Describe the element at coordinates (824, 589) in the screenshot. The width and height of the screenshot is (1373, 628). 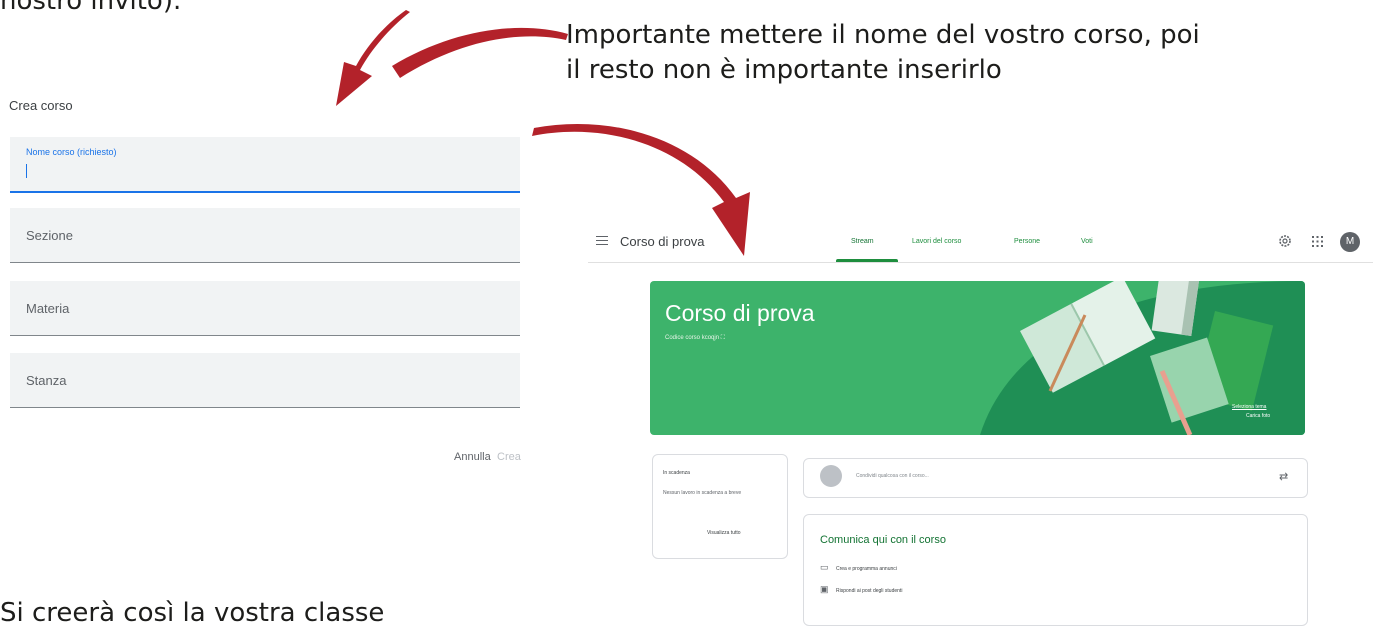
I see `reply-icon: ▣` at that location.